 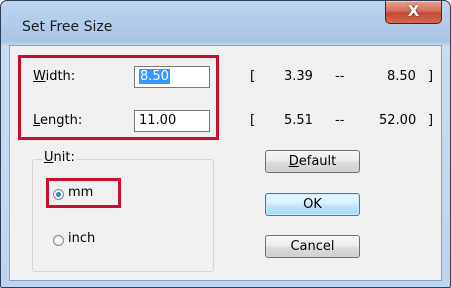 What do you see at coordinates (312, 204) in the screenshot?
I see `ok-button: OK` at bounding box center [312, 204].